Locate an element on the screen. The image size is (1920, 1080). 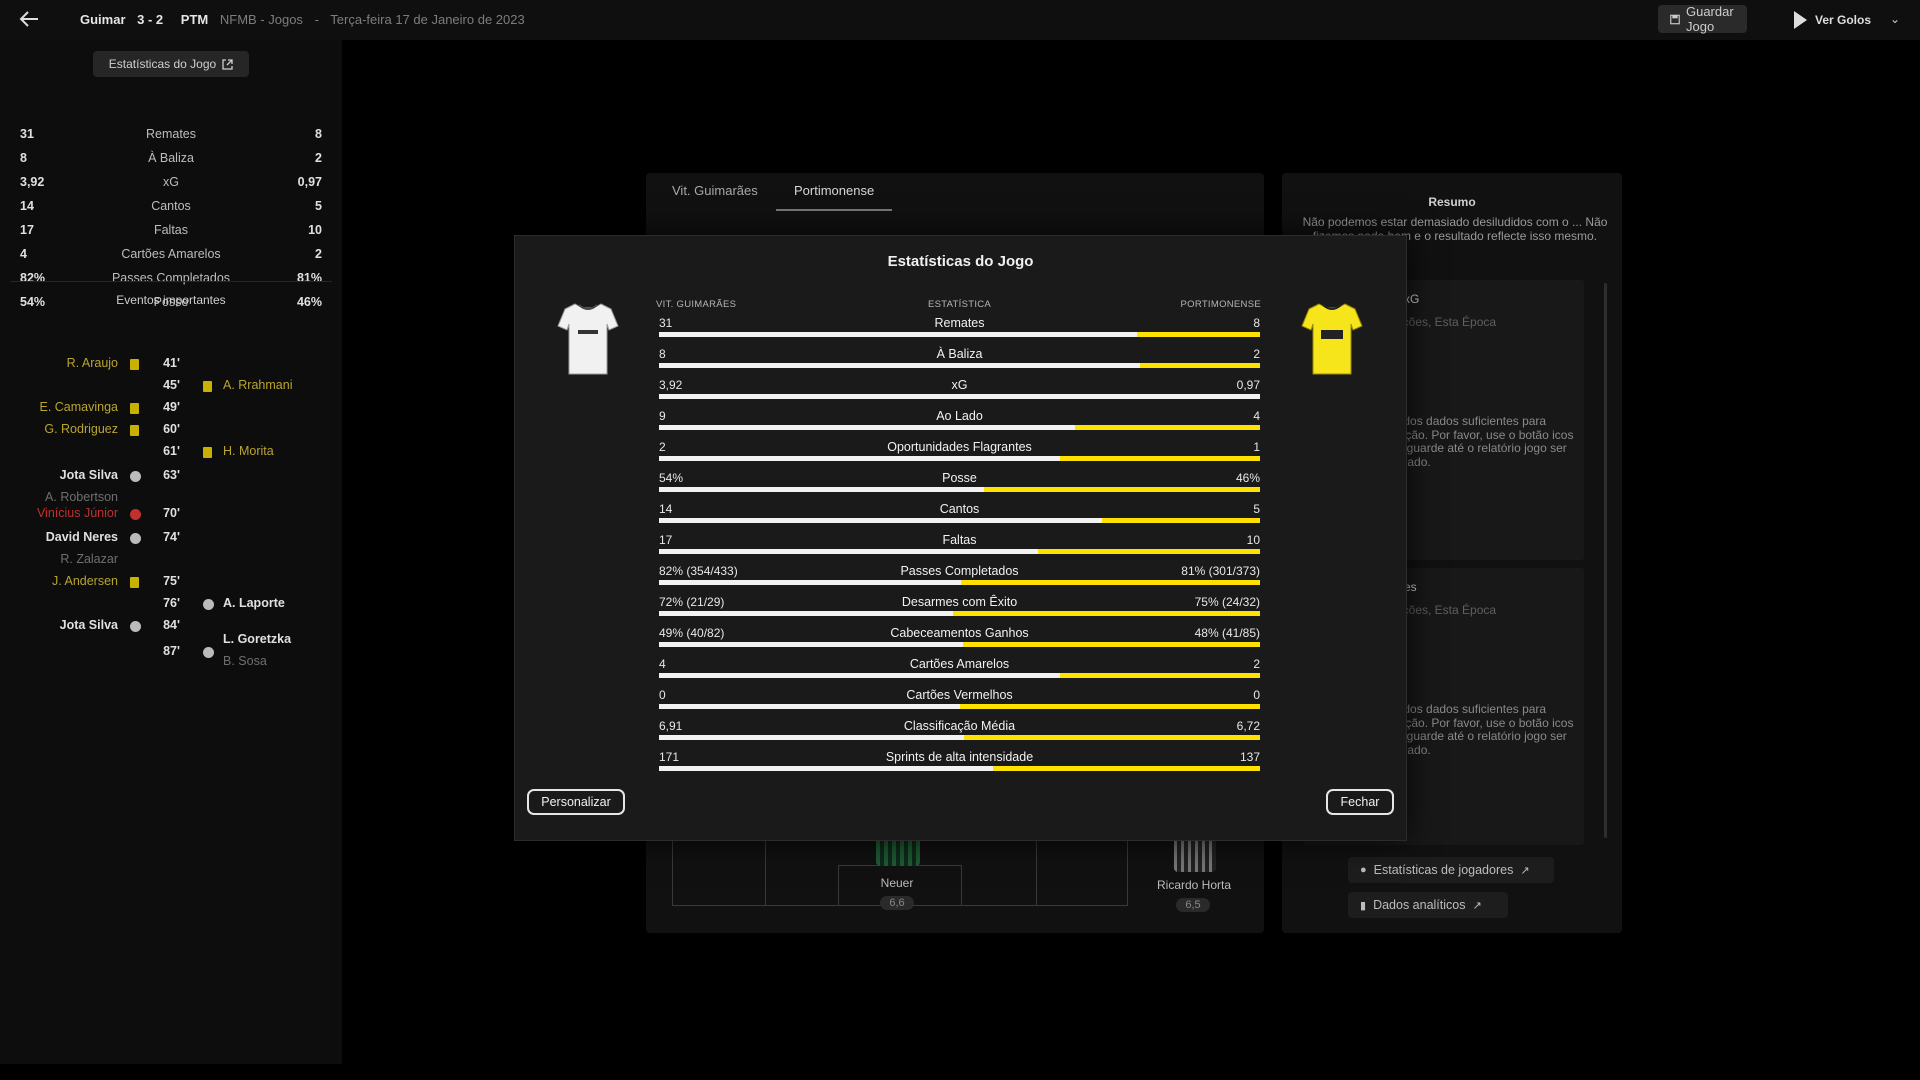
stat-column-header: ESTATÍSTICA is located at coordinates (959, 304).